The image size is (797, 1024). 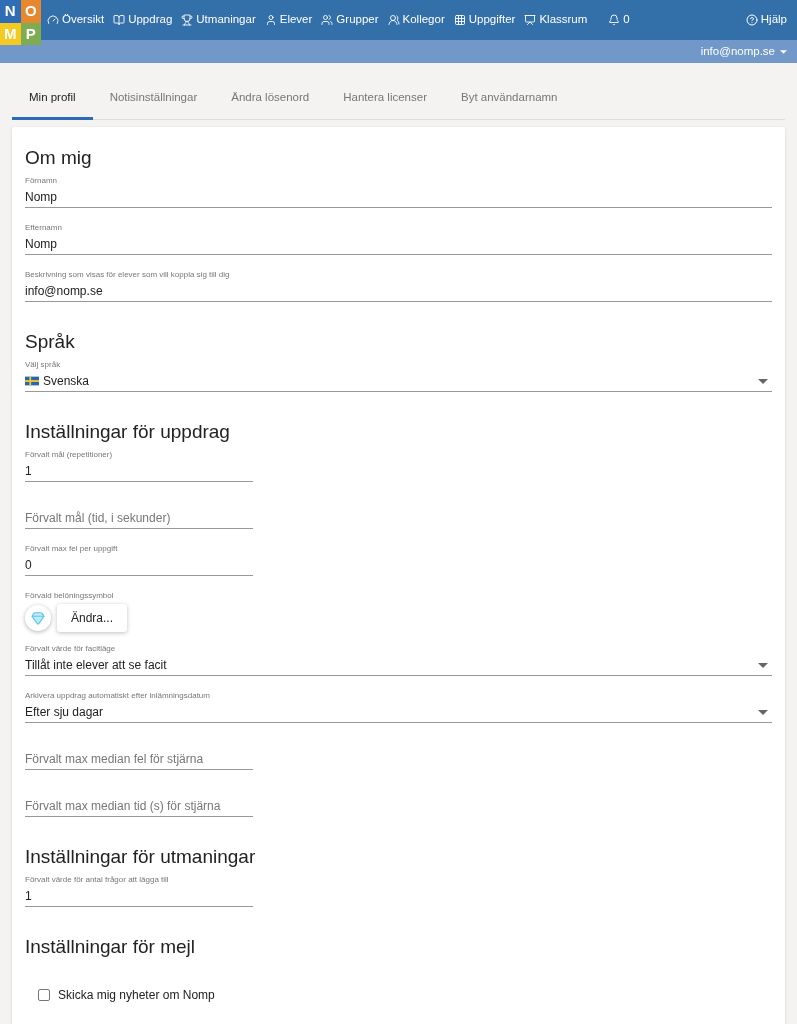 What do you see at coordinates (218, 20) in the screenshot?
I see `nav-link: Utmaningar` at bounding box center [218, 20].